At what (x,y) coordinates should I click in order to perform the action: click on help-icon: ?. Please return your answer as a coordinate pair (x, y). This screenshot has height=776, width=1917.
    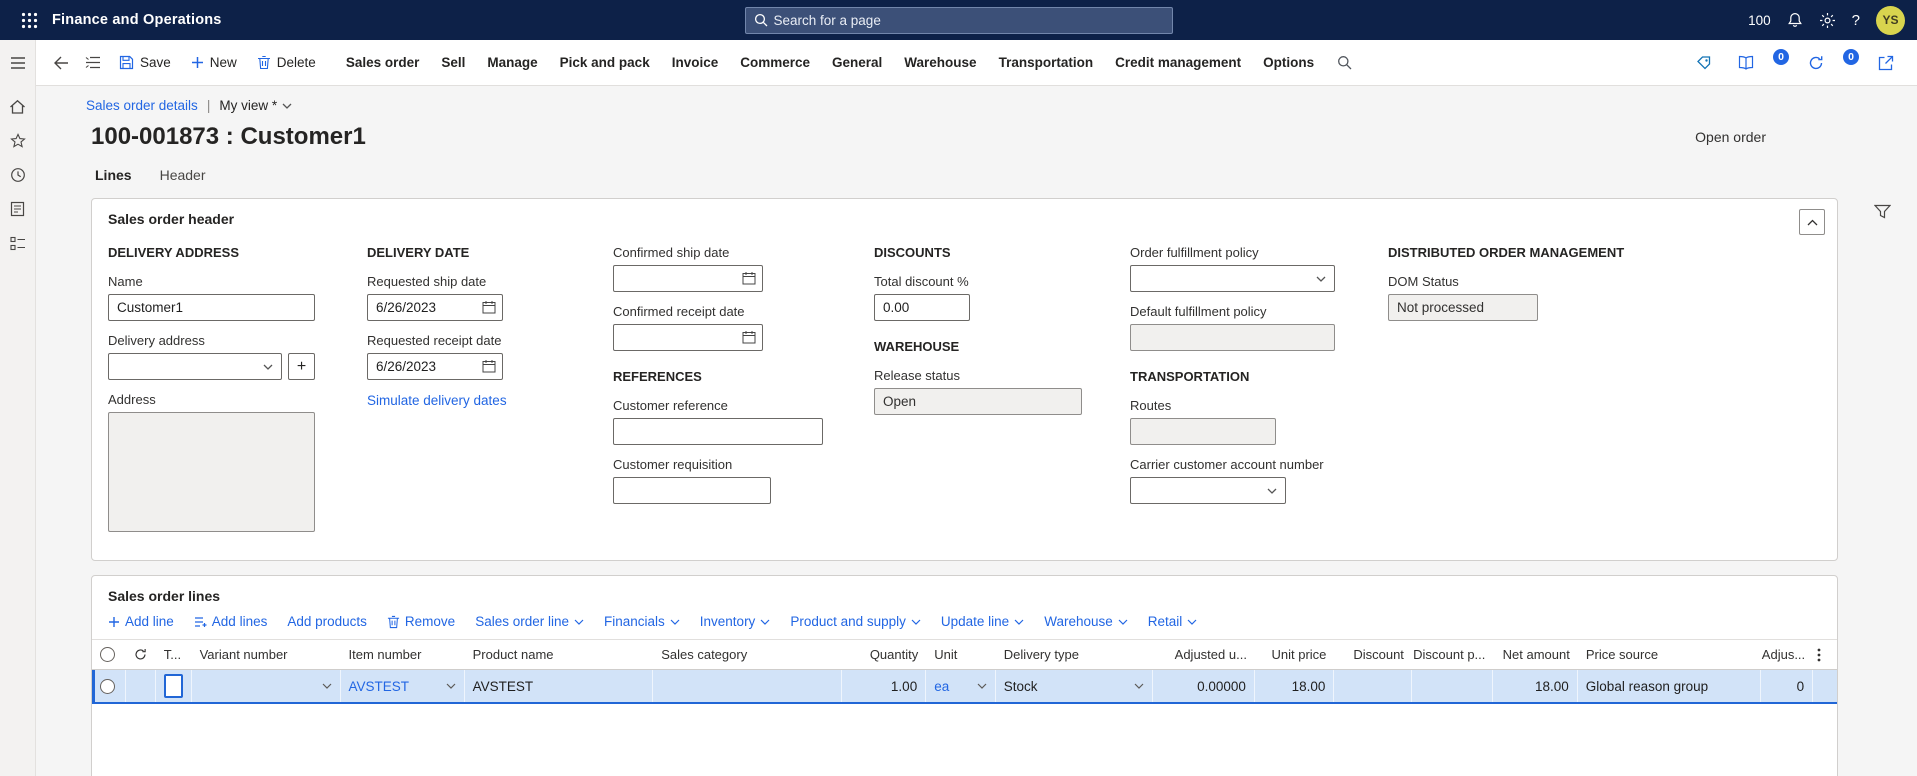
    Looking at the image, I should click on (1856, 20).